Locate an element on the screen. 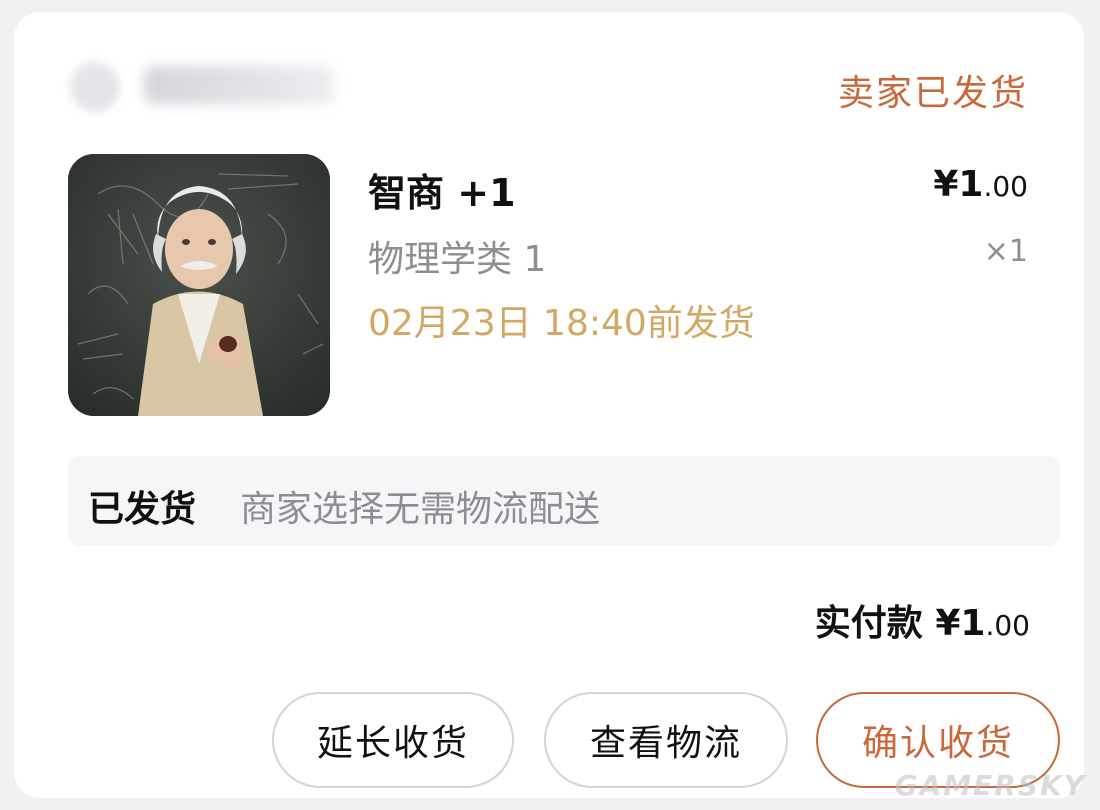  paid-symbol: ¥ is located at coordinates (948, 623).